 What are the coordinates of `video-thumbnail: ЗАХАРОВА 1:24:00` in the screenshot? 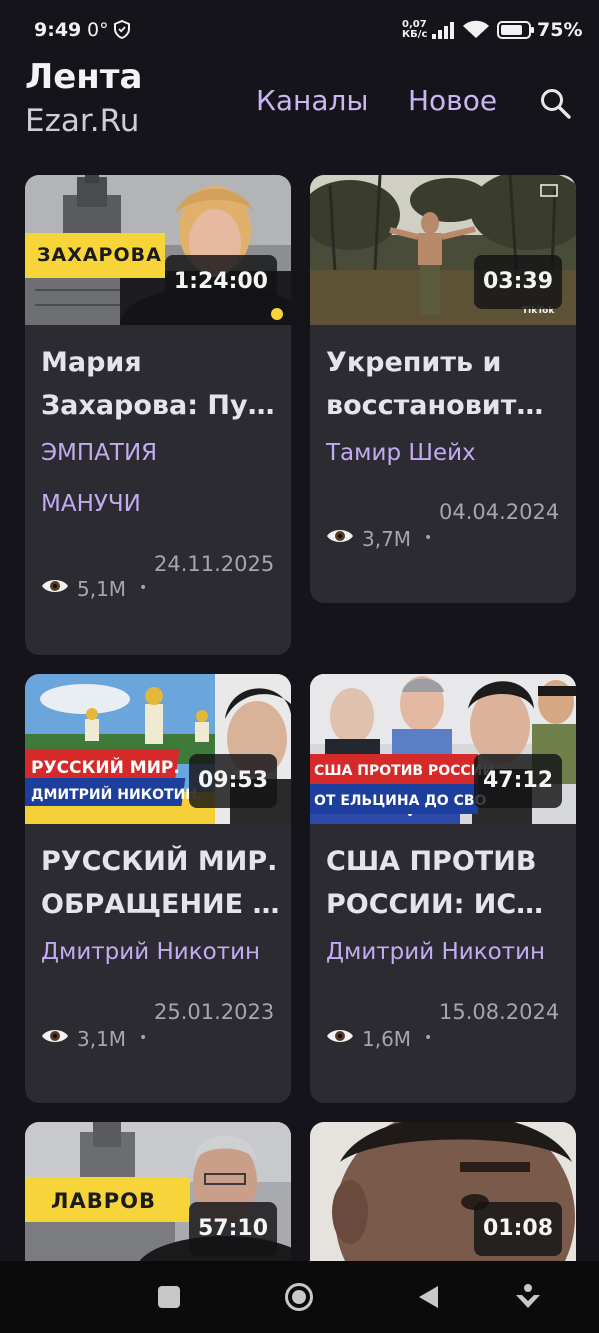 It's located at (158, 250).